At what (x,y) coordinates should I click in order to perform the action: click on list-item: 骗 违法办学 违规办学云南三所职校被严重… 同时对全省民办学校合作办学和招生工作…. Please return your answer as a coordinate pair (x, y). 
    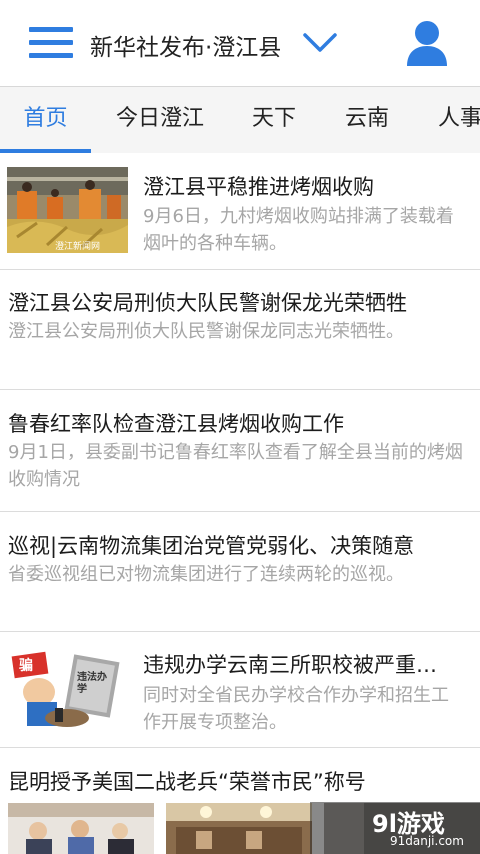
    Looking at the image, I should click on (240, 690).